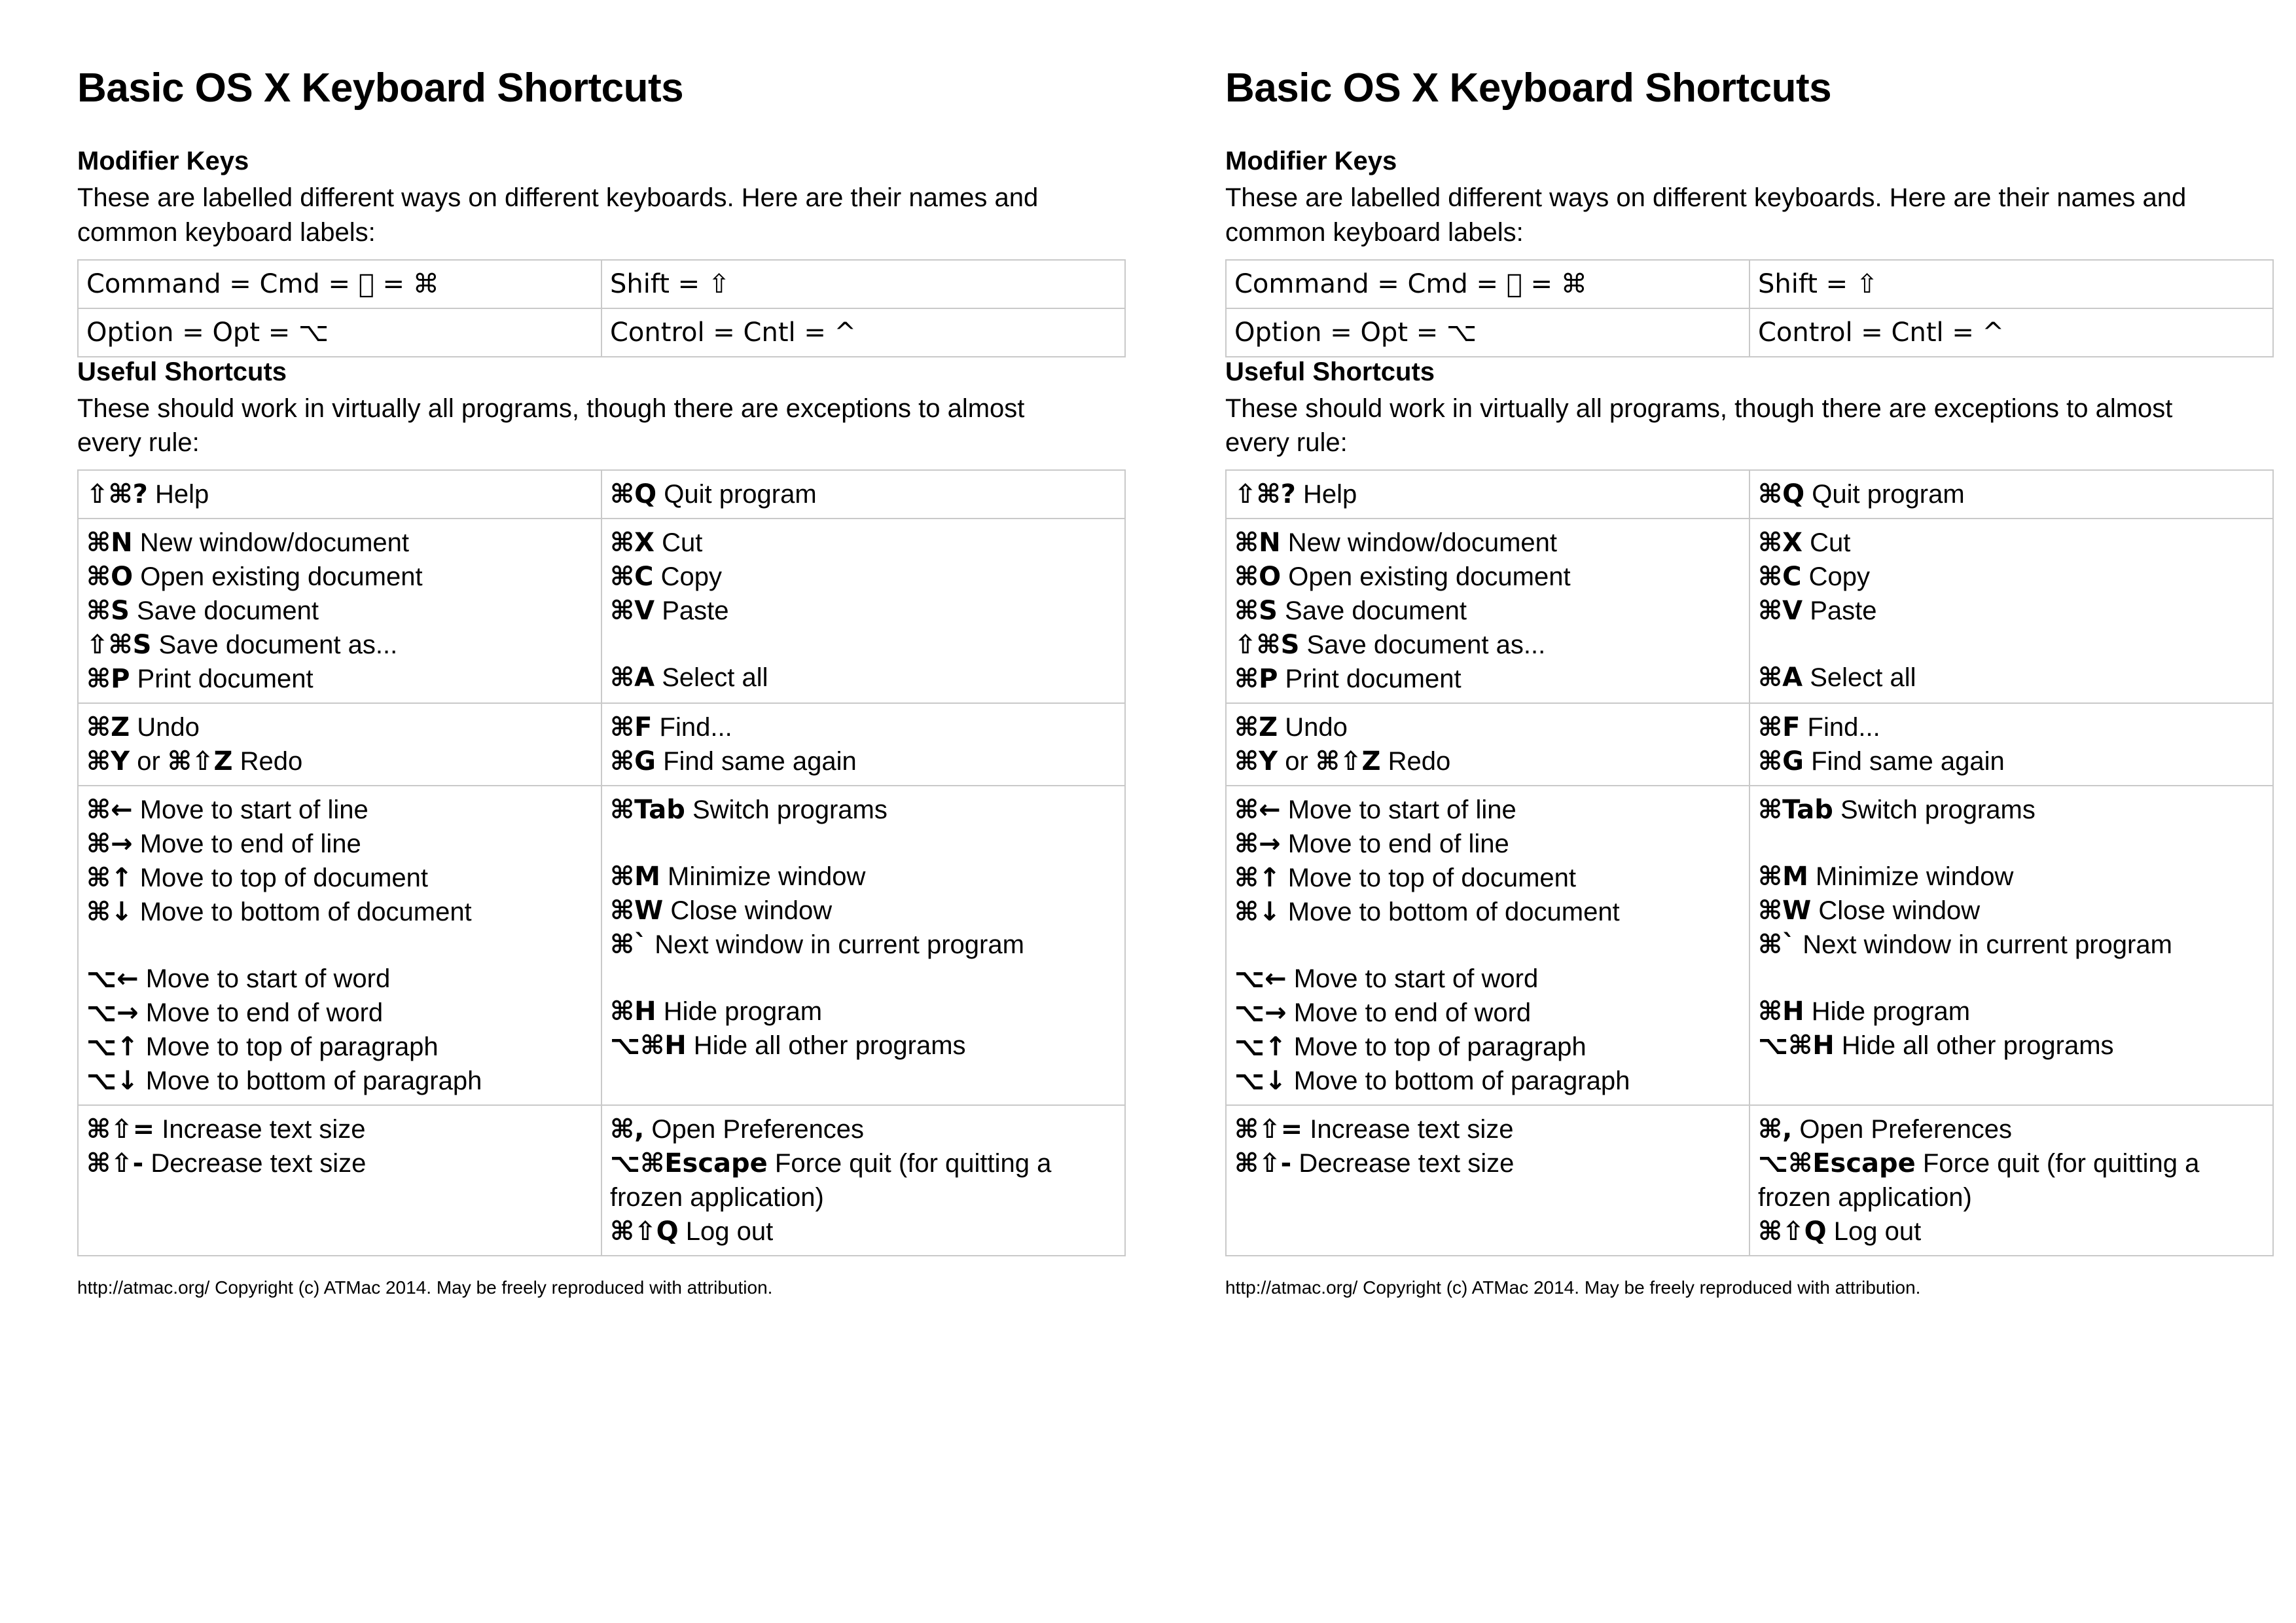  I want to click on shortcut-line: ⌘` Next window in current program, so click(864, 945).